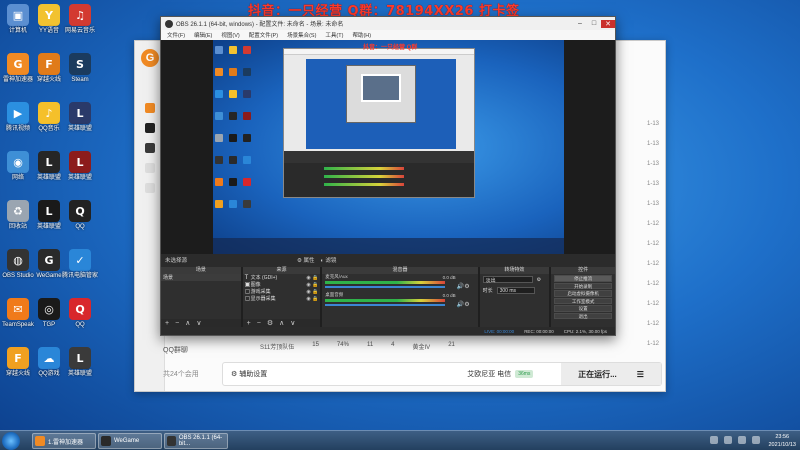 This screenshot has height=450, width=800. I want to click on history-date: 1-13, so click(652, 184).